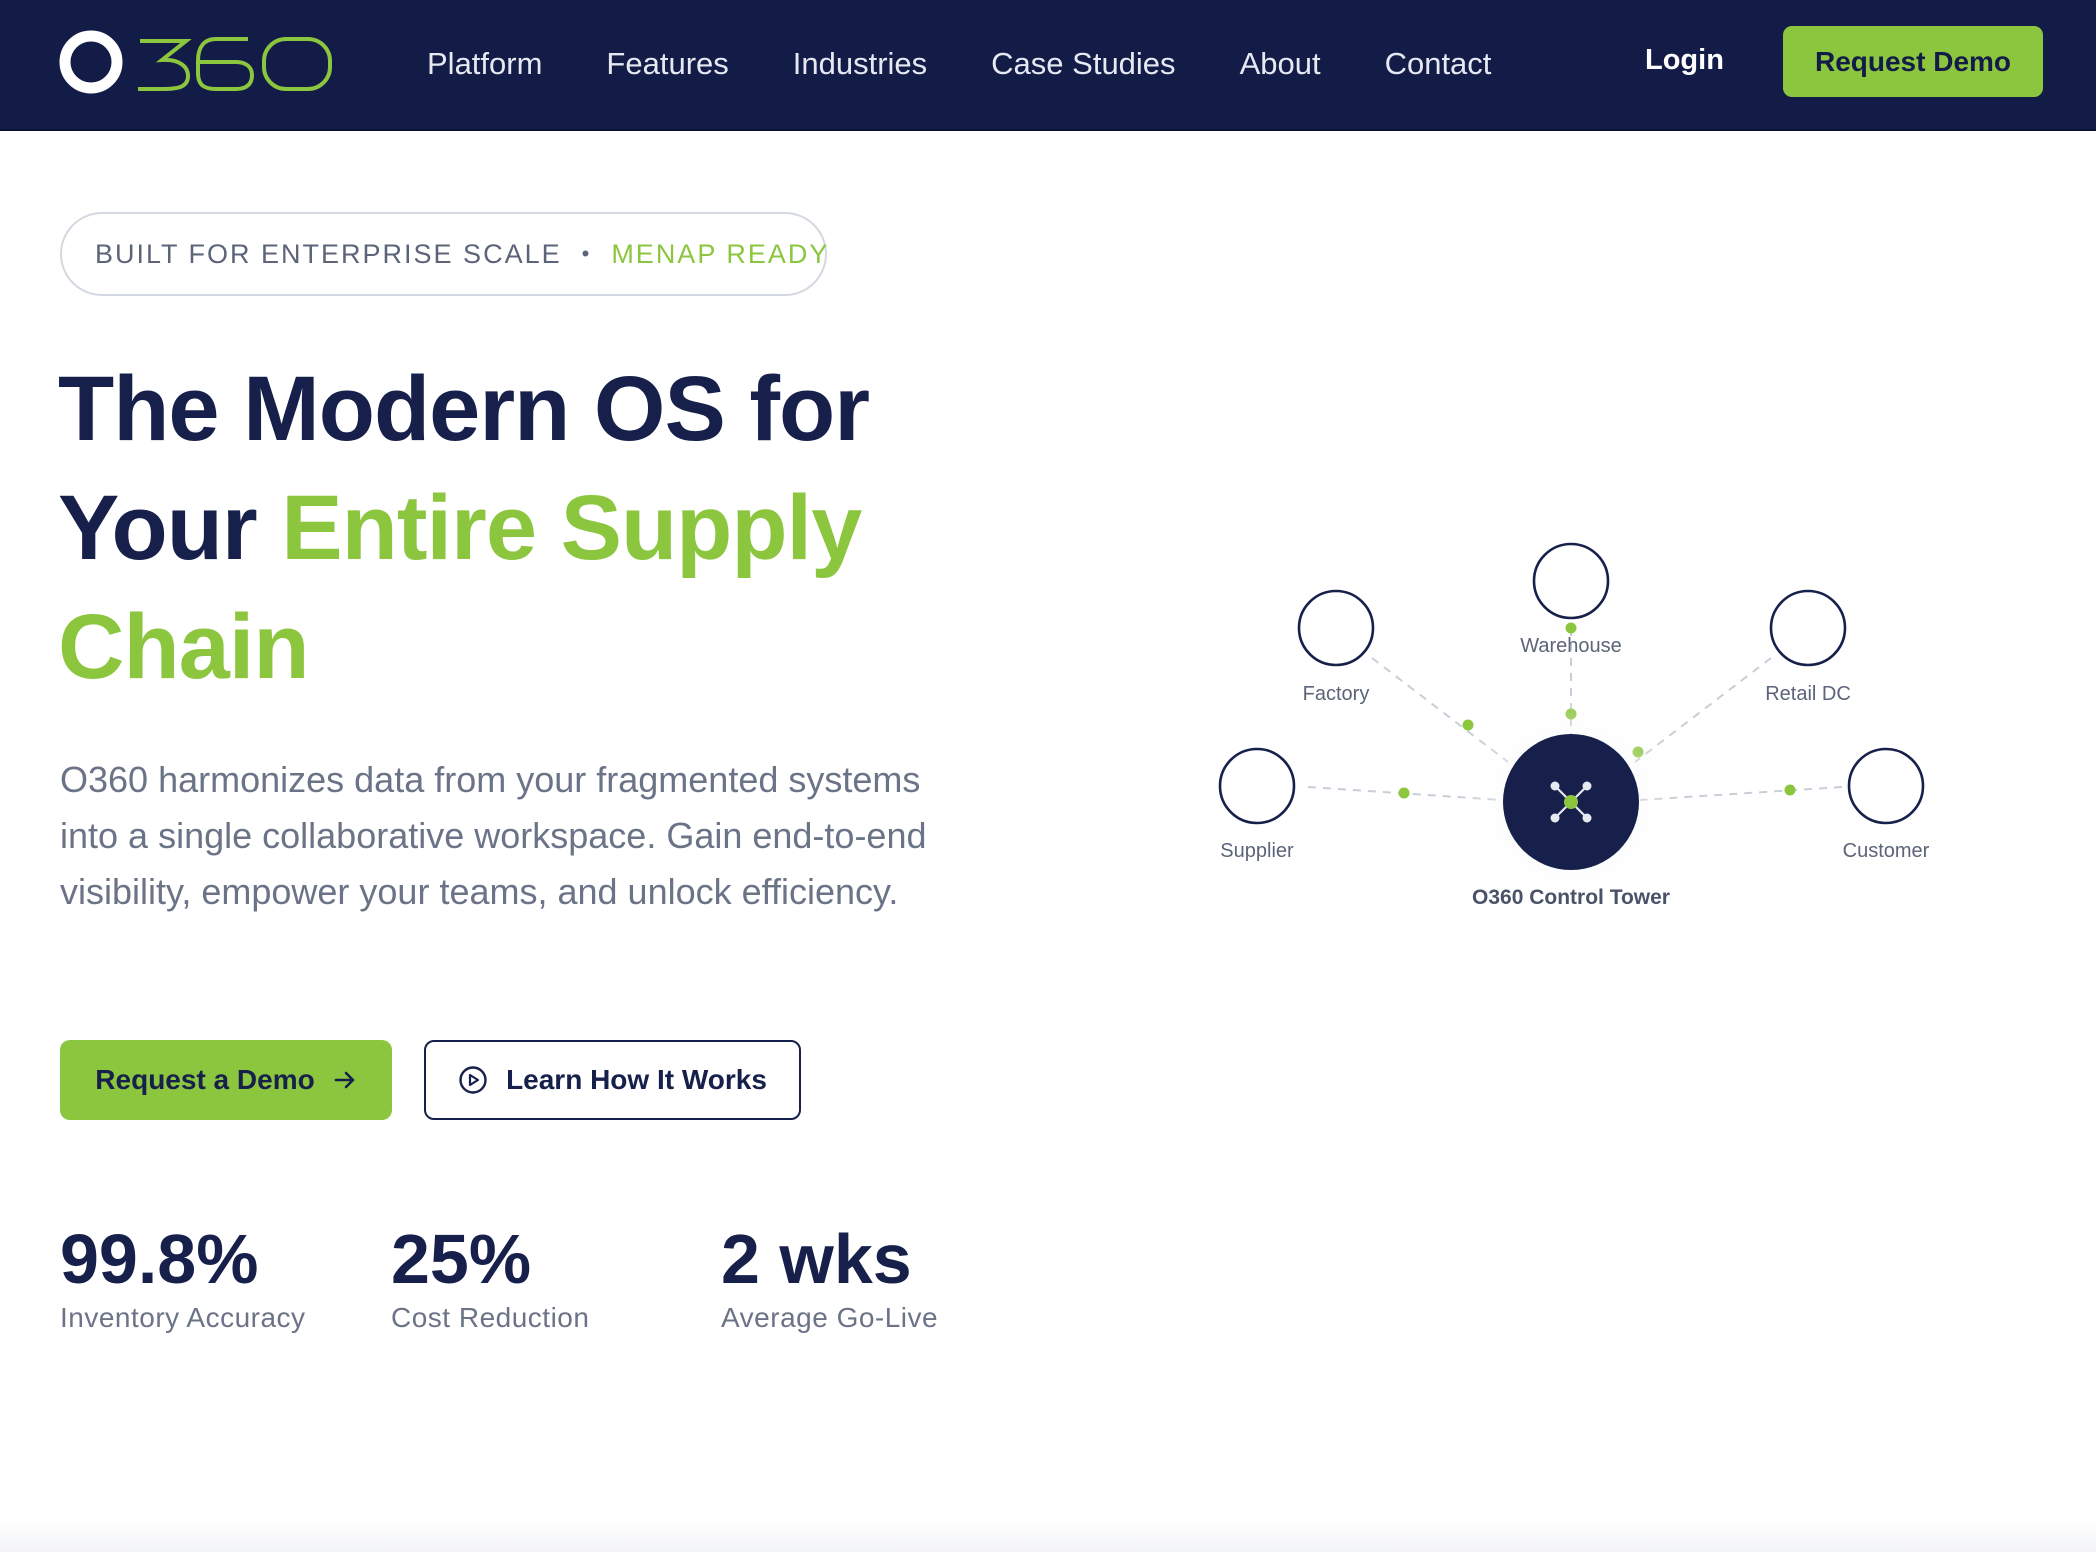  I want to click on hero-badge: BUILT FOR ENTERPRISE SCALE • MENAP READY, so click(443, 254).